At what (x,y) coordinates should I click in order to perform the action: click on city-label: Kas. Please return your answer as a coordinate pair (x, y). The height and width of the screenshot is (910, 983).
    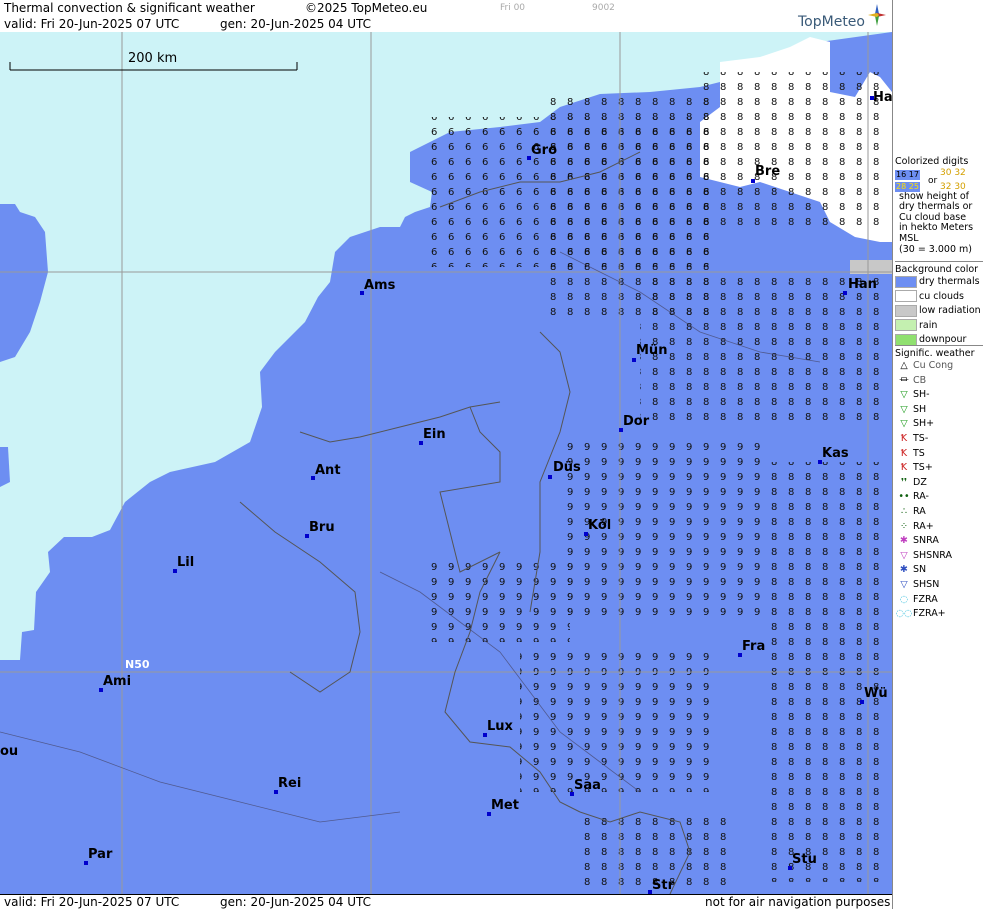
    Looking at the image, I should click on (835, 453).